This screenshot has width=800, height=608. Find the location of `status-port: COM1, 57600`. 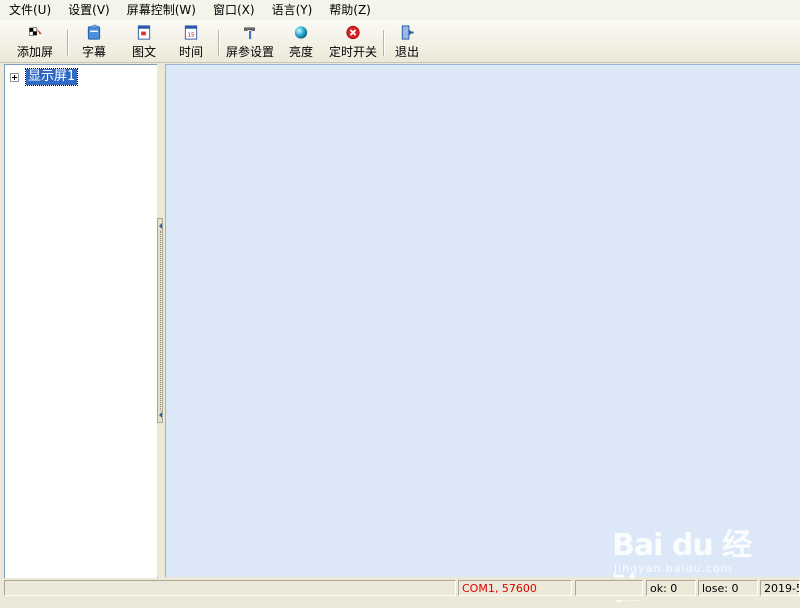

status-port: COM1, 57600 is located at coordinates (515, 588).